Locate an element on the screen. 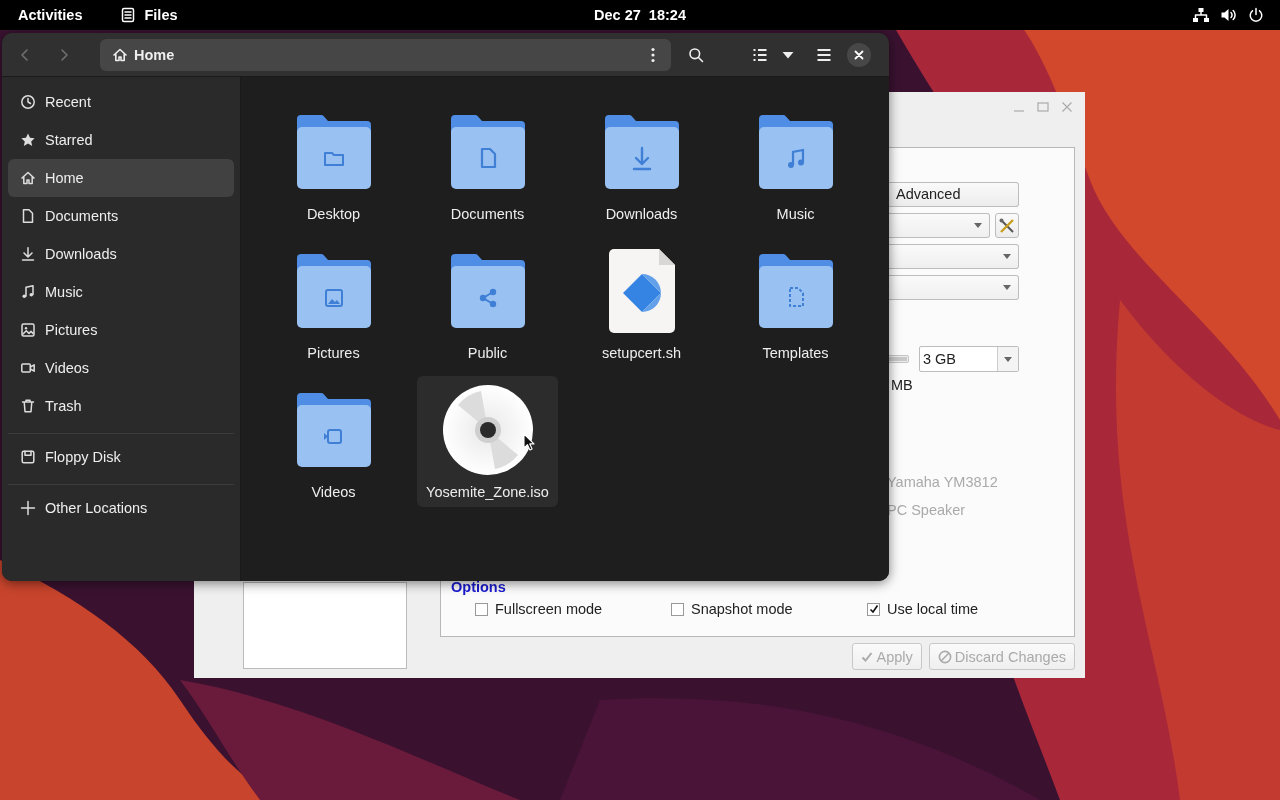  sidebar-item: Downloads is located at coordinates (121, 254).